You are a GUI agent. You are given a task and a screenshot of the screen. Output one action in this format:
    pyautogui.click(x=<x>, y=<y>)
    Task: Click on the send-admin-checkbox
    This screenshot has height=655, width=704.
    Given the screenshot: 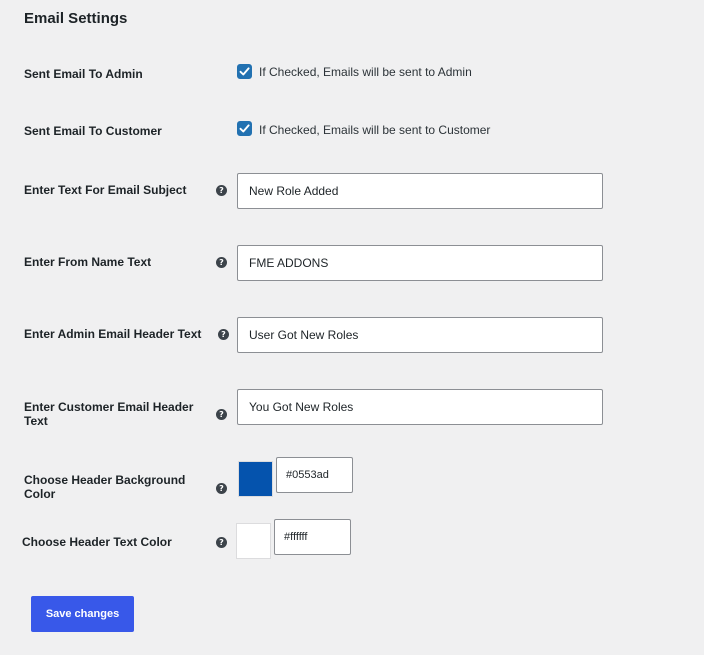 What is the action you would take?
    pyautogui.click(x=244, y=71)
    